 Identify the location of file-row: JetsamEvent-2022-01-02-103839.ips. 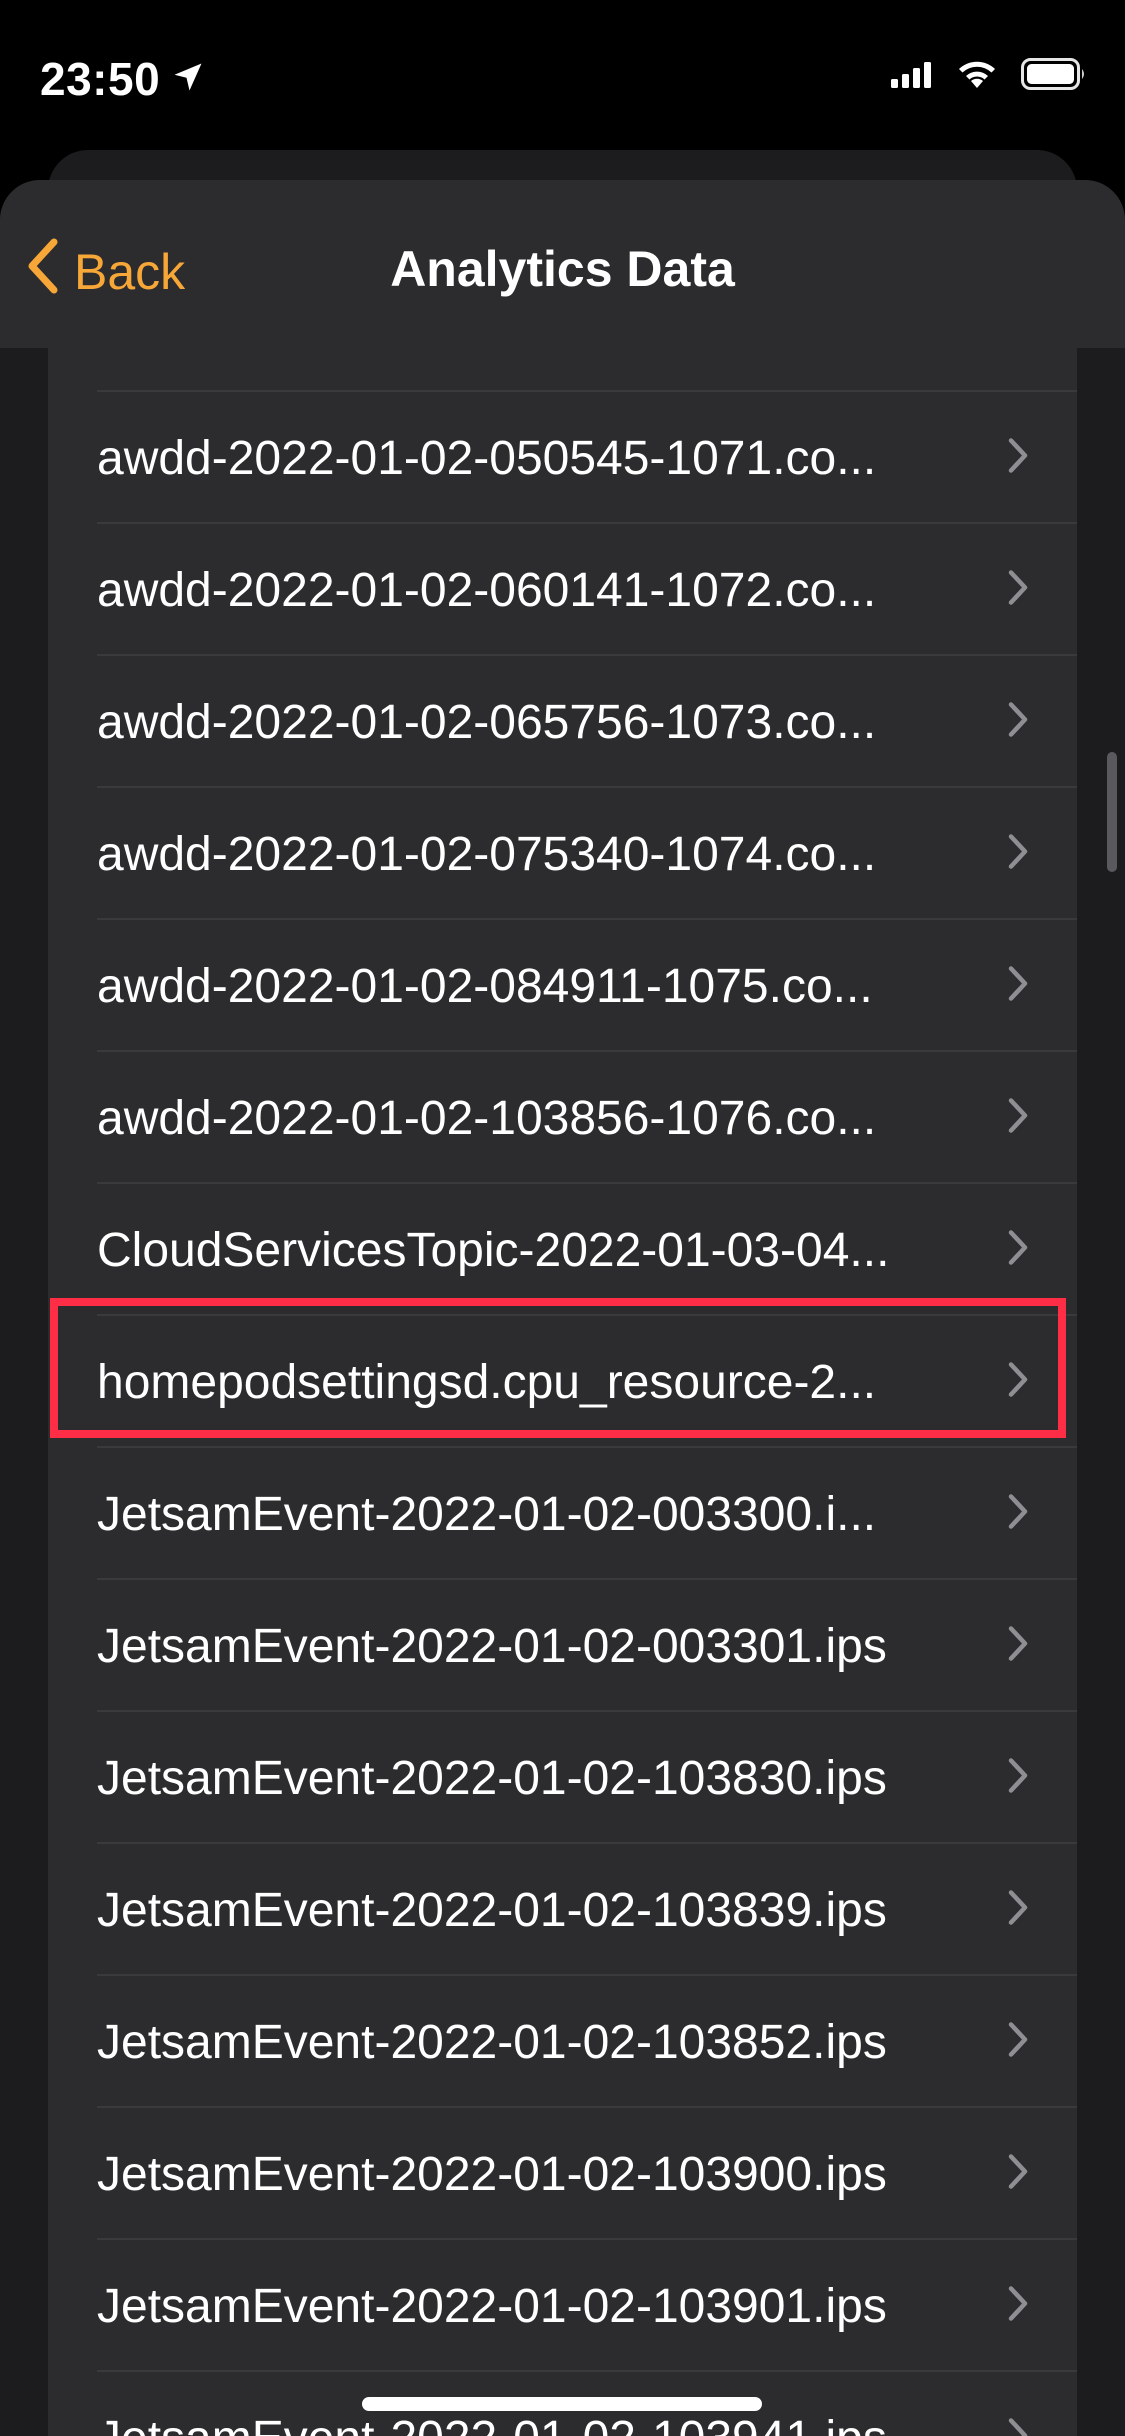
(562, 1910).